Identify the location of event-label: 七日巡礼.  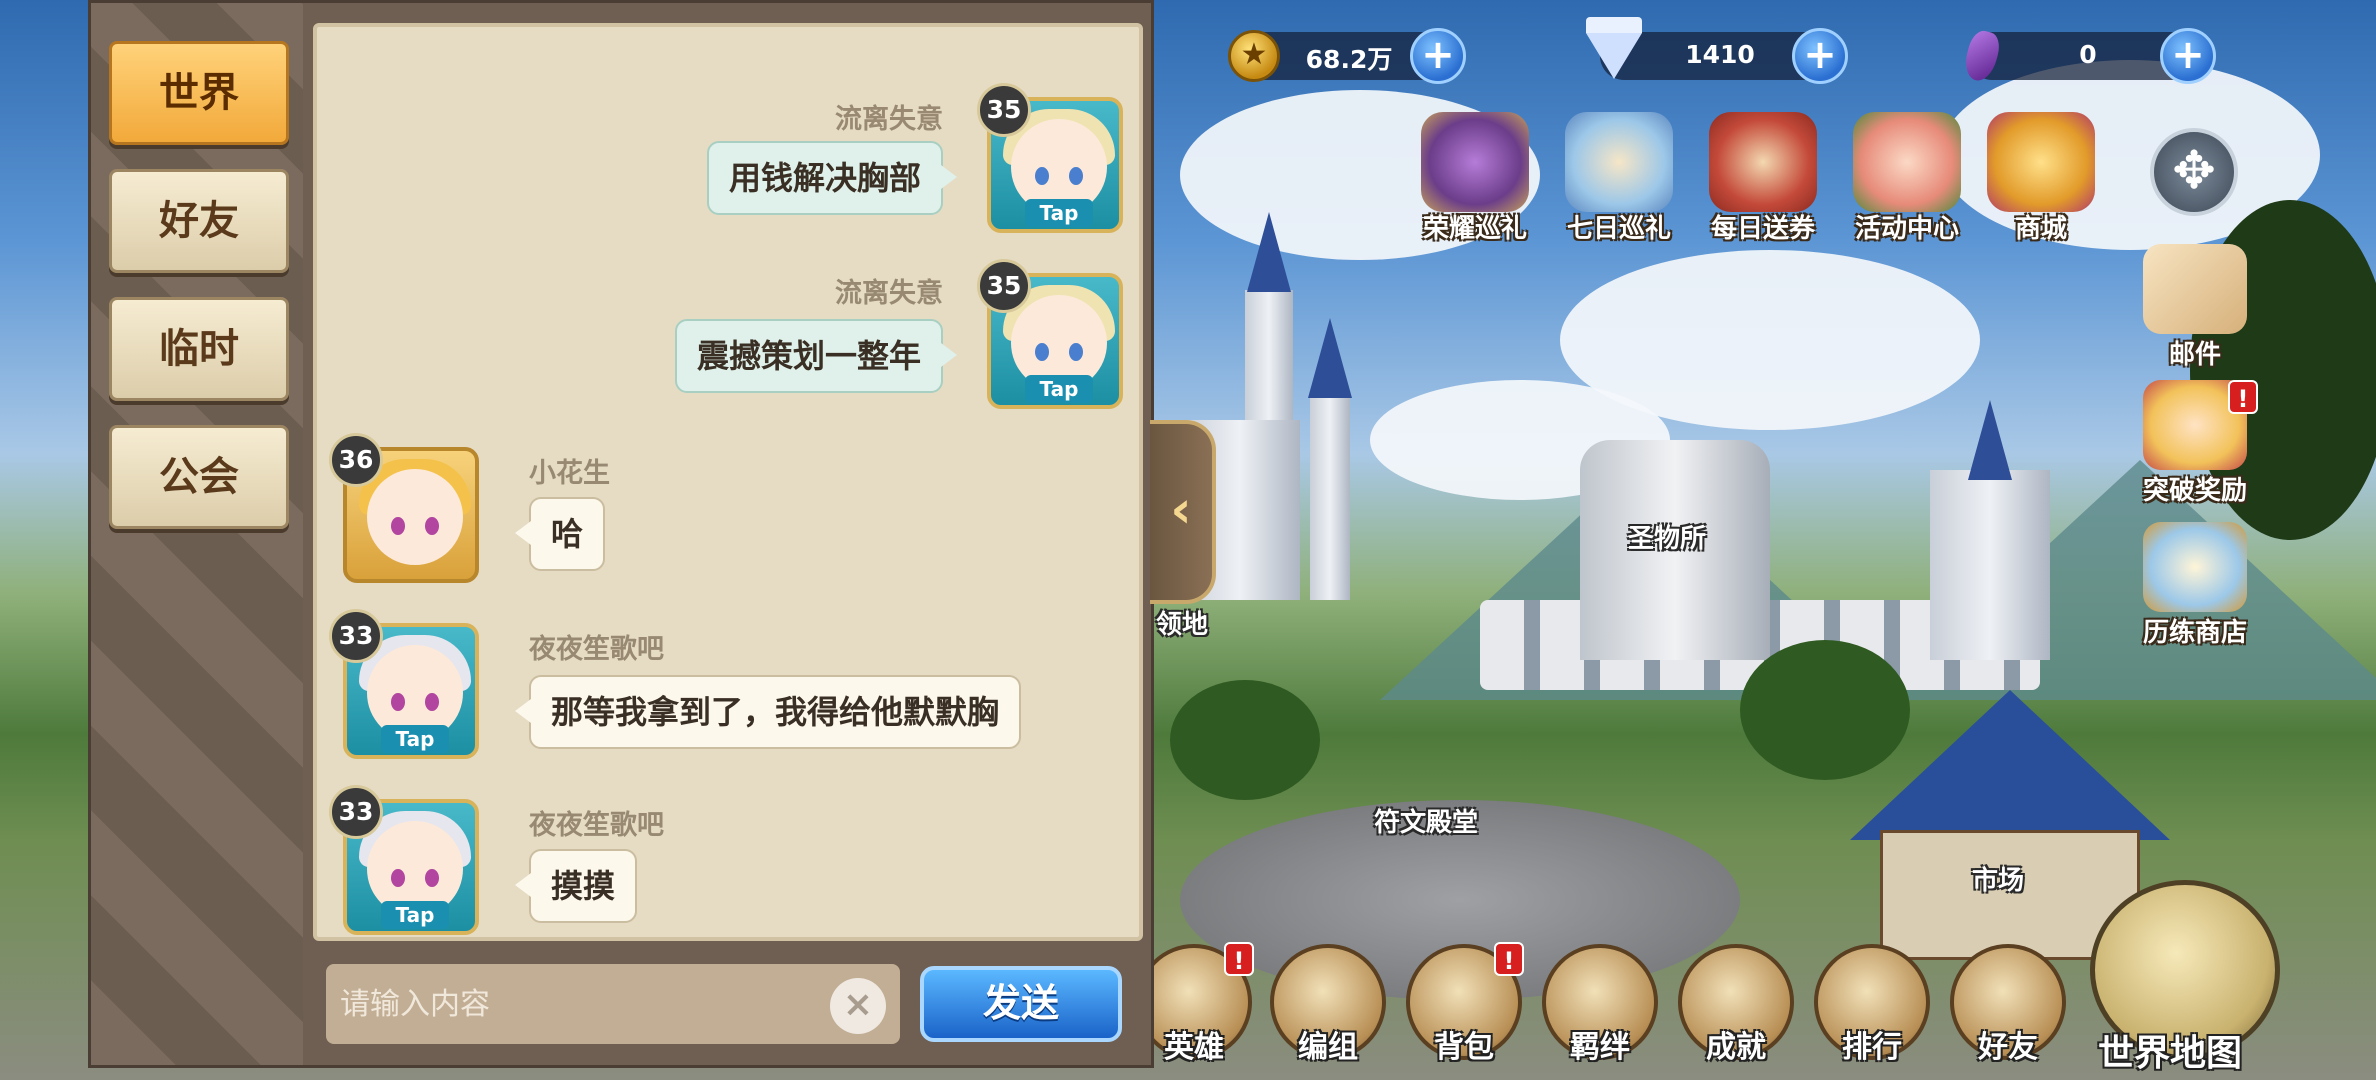
(1618, 229).